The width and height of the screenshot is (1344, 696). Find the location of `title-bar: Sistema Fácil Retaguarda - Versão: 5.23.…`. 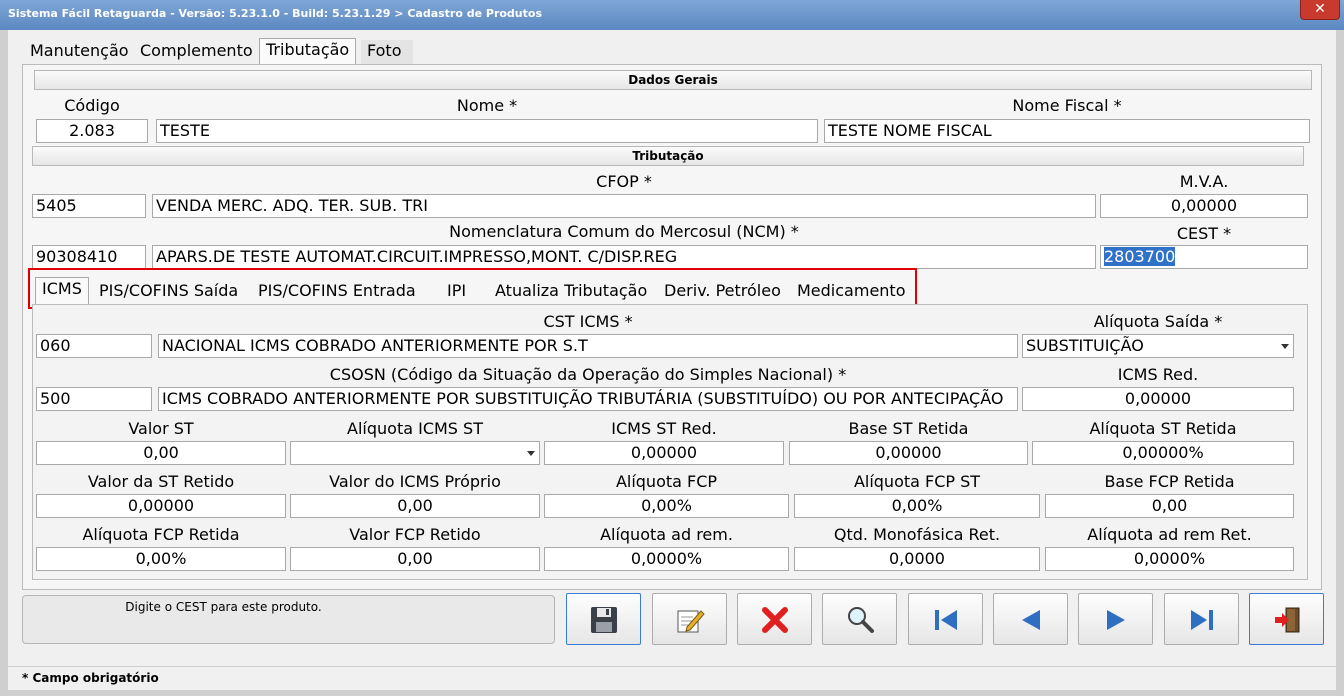

title-bar: Sistema Fácil Retaguarda - Versão: 5.23.… is located at coordinates (672, 15).